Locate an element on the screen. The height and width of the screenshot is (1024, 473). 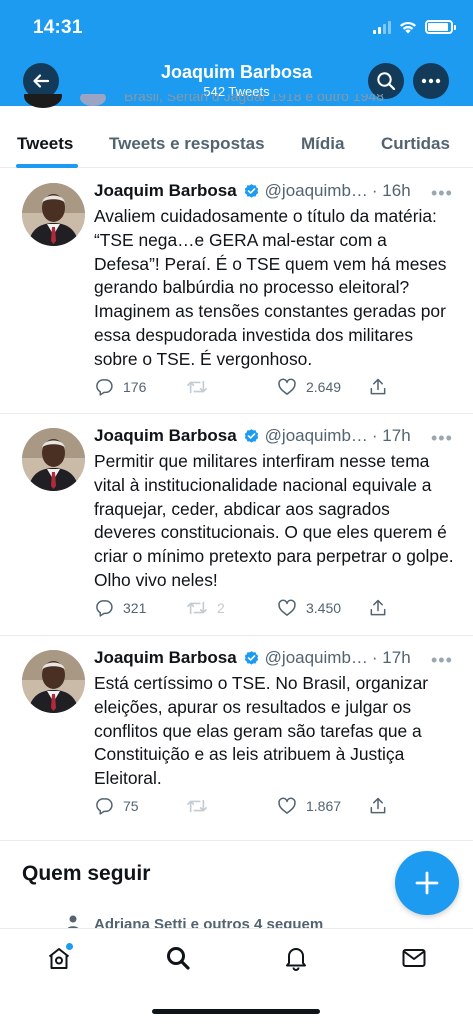
tweet-actions: 75 1.867 is located at coordinates (244, 807).